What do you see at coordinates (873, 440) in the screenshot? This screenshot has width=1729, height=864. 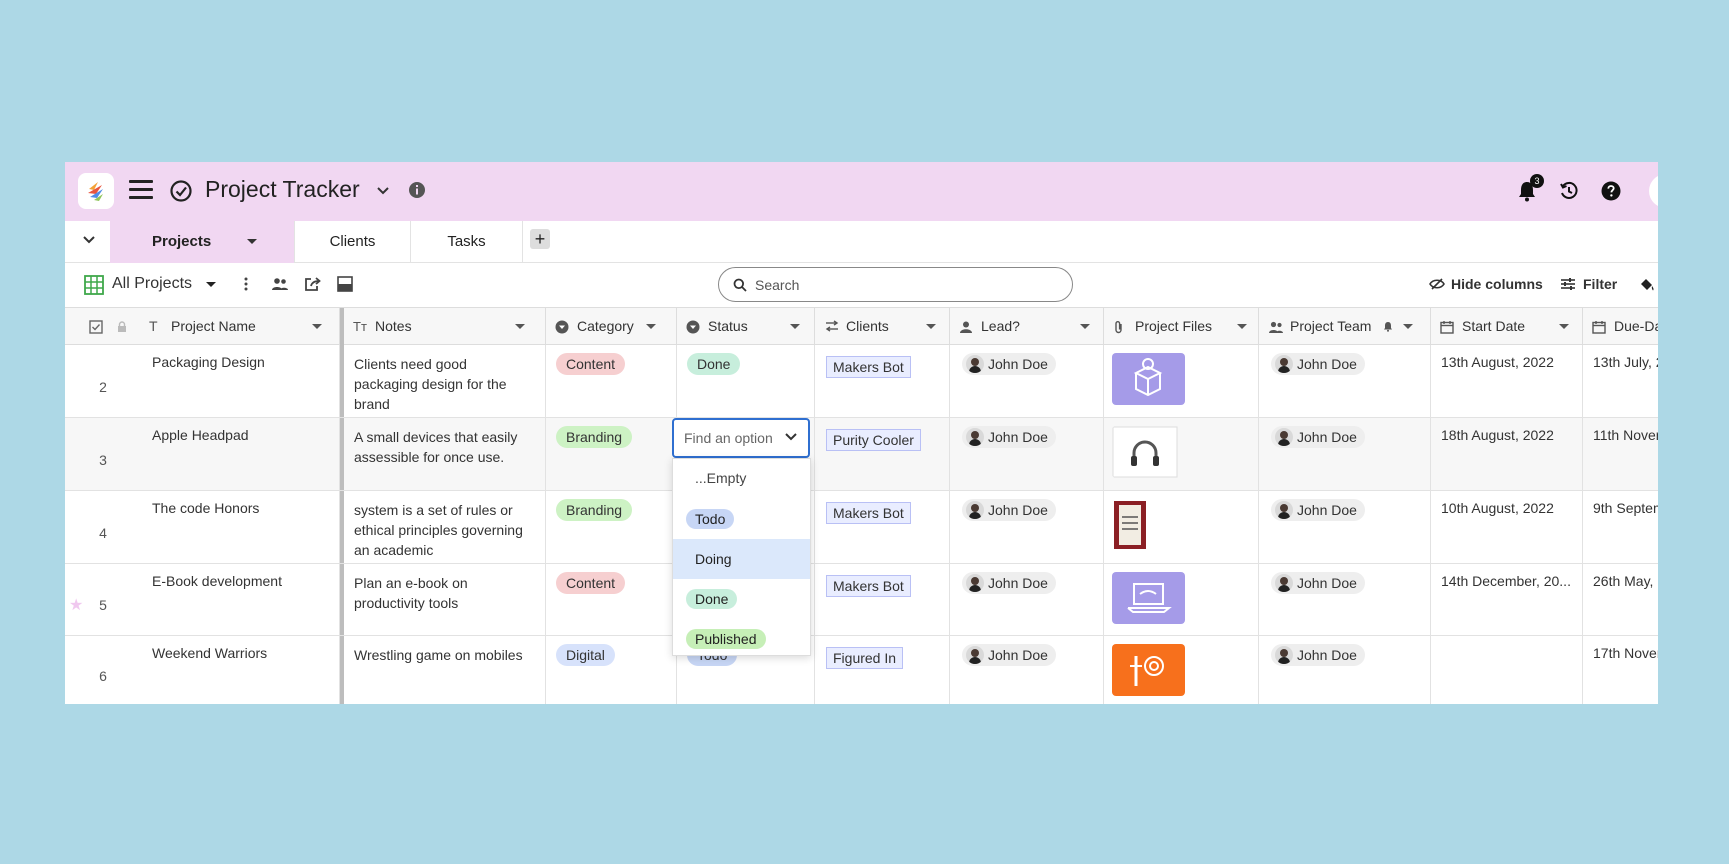 I see `client-link-chip: Purity Cooler` at bounding box center [873, 440].